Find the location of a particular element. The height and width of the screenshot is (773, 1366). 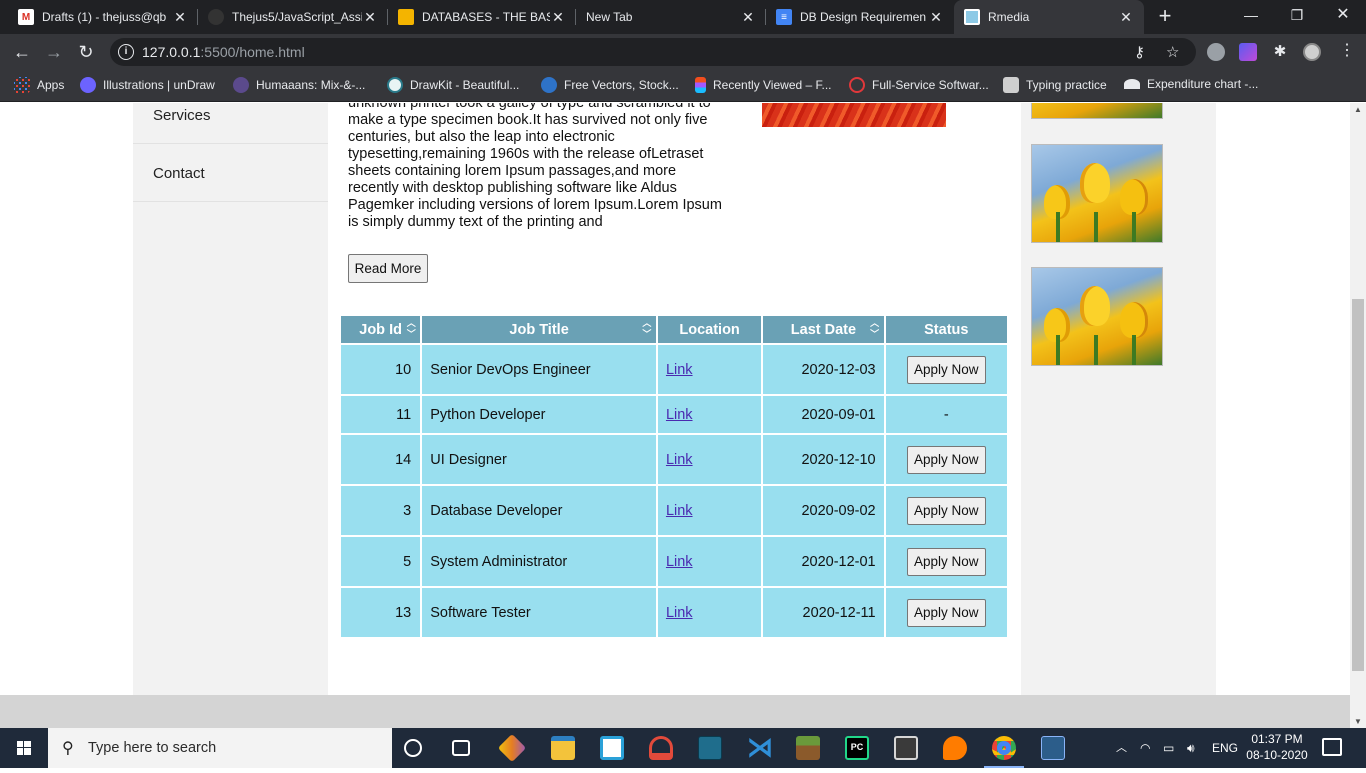

q-icon is located at coordinates (857, 85).